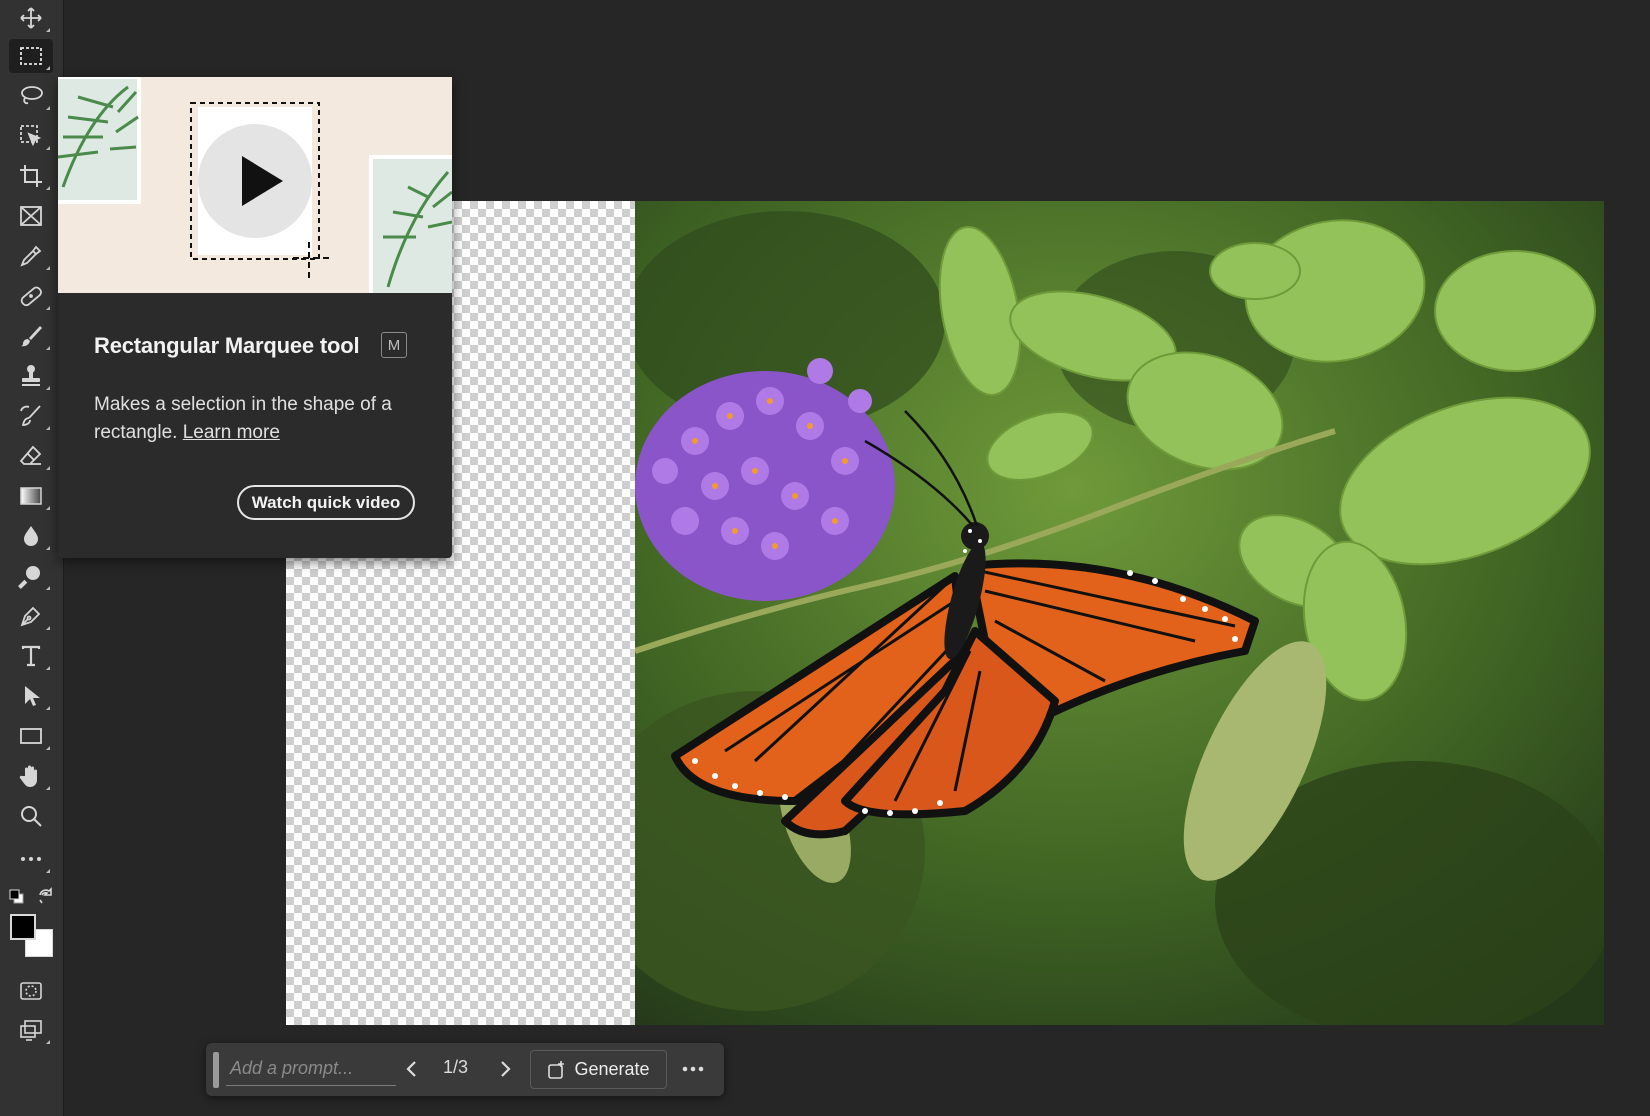 The height and width of the screenshot is (1116, 1650). I want to click on eraser-tool, so click(31, 456).